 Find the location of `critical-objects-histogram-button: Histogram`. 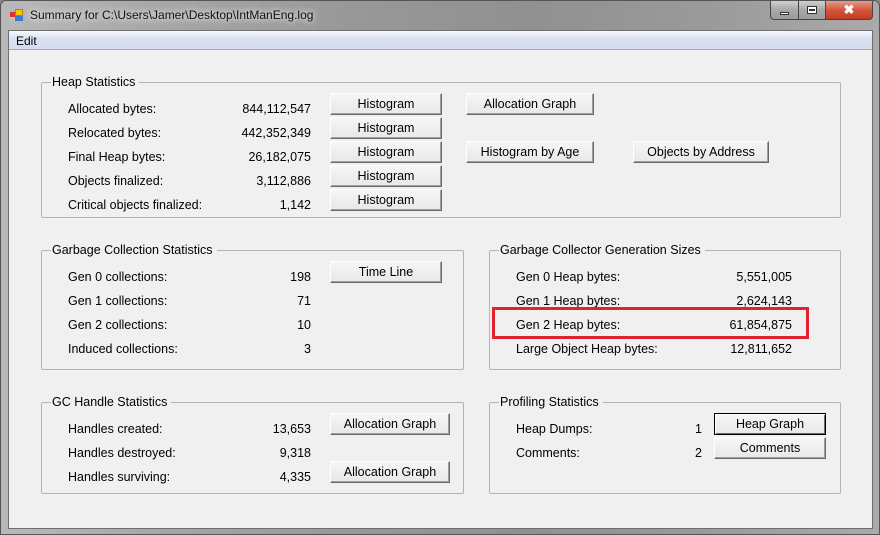

critical-objects-histogram-button: Histogram is located at coordinates (386, 200).